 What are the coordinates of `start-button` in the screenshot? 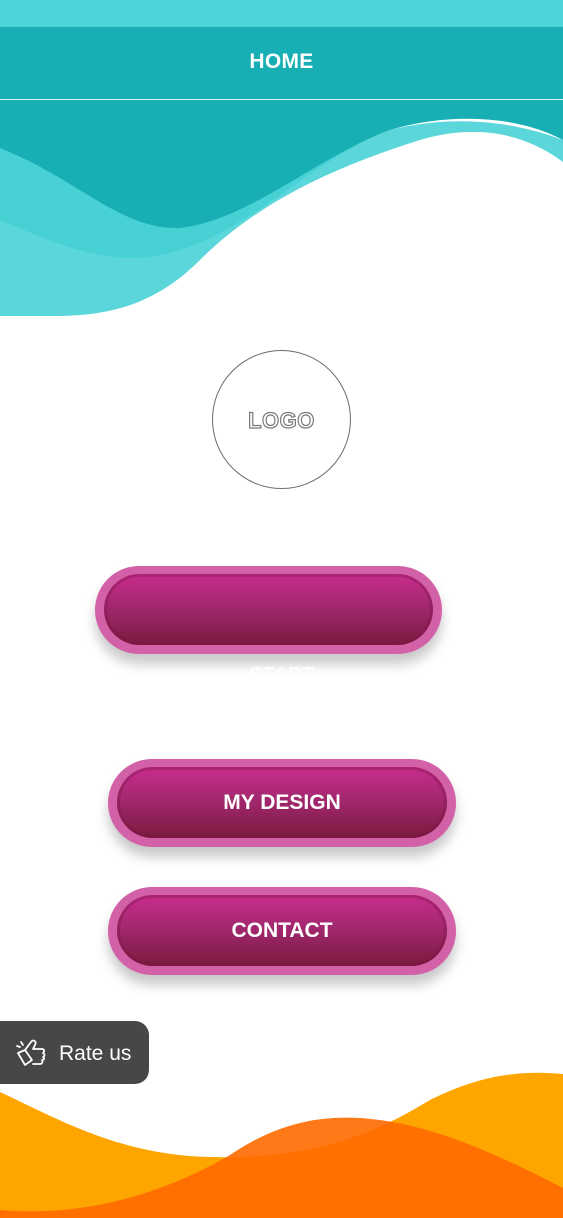 It's located at (268, 610).